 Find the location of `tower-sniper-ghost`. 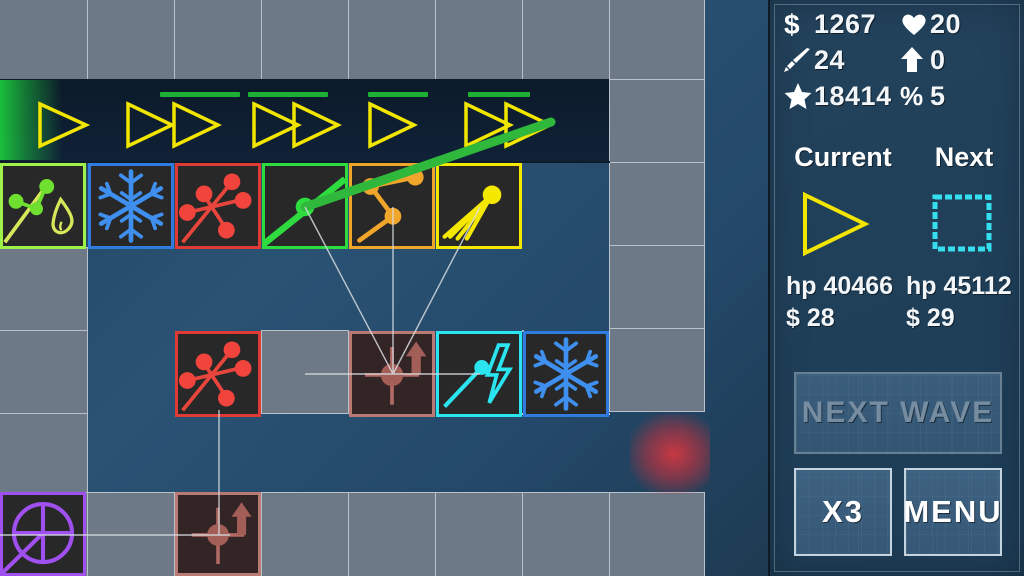

tower-sniper-ghost is located at coordinates (392, 374).